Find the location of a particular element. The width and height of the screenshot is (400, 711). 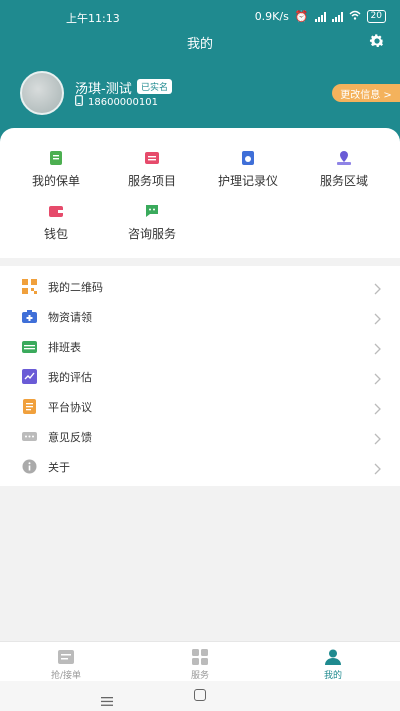

verified-badge: 已实名 is located at coordinates (155, 86).